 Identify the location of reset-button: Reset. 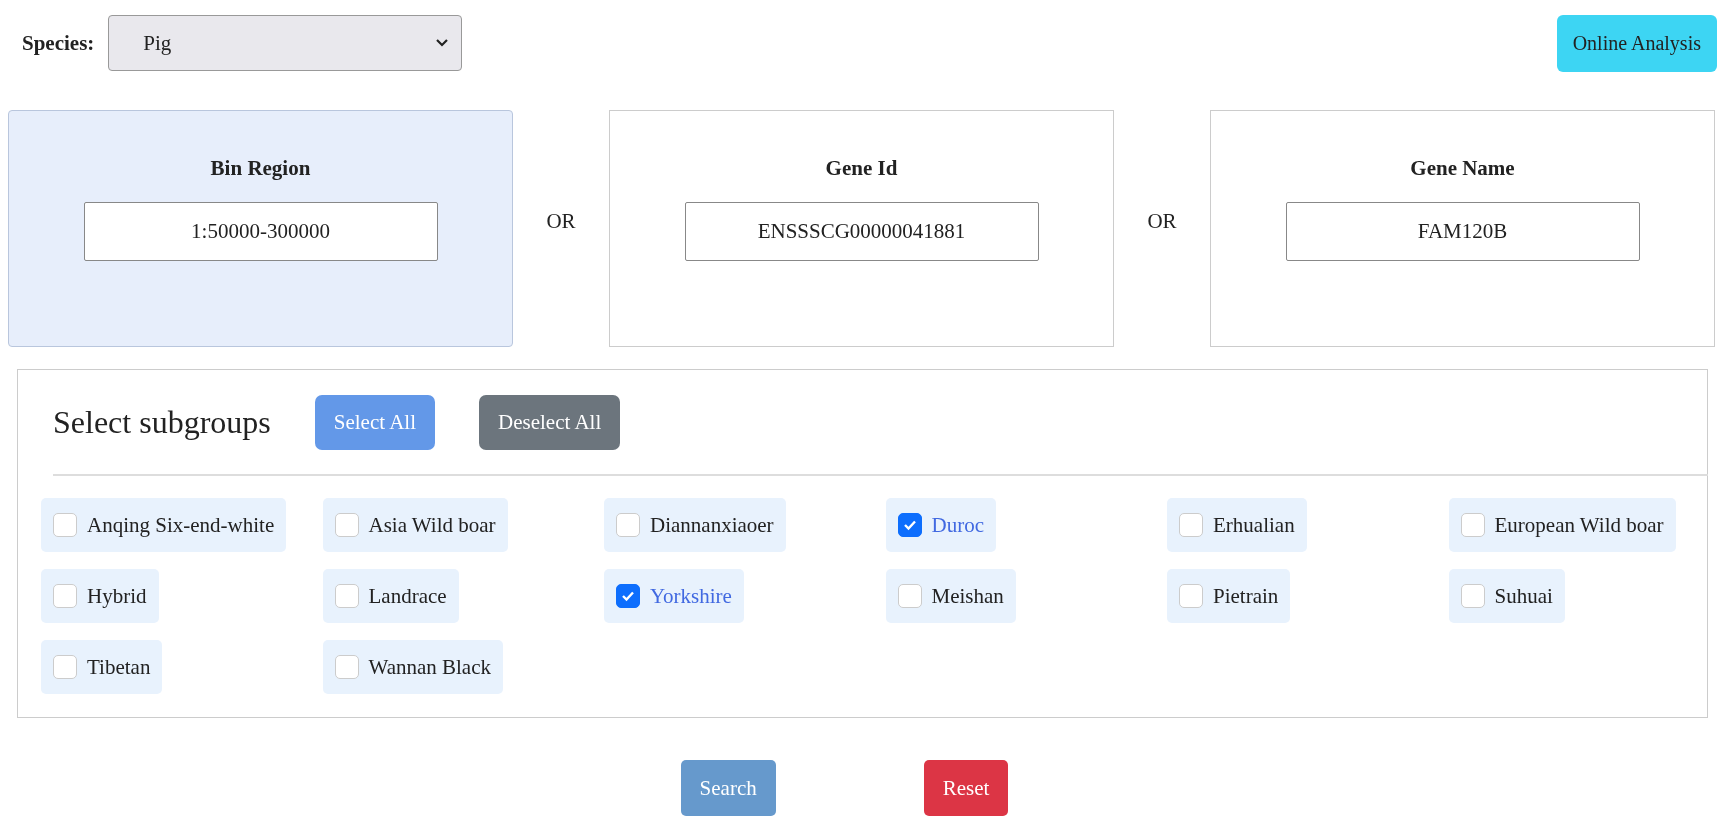
(966, 788).